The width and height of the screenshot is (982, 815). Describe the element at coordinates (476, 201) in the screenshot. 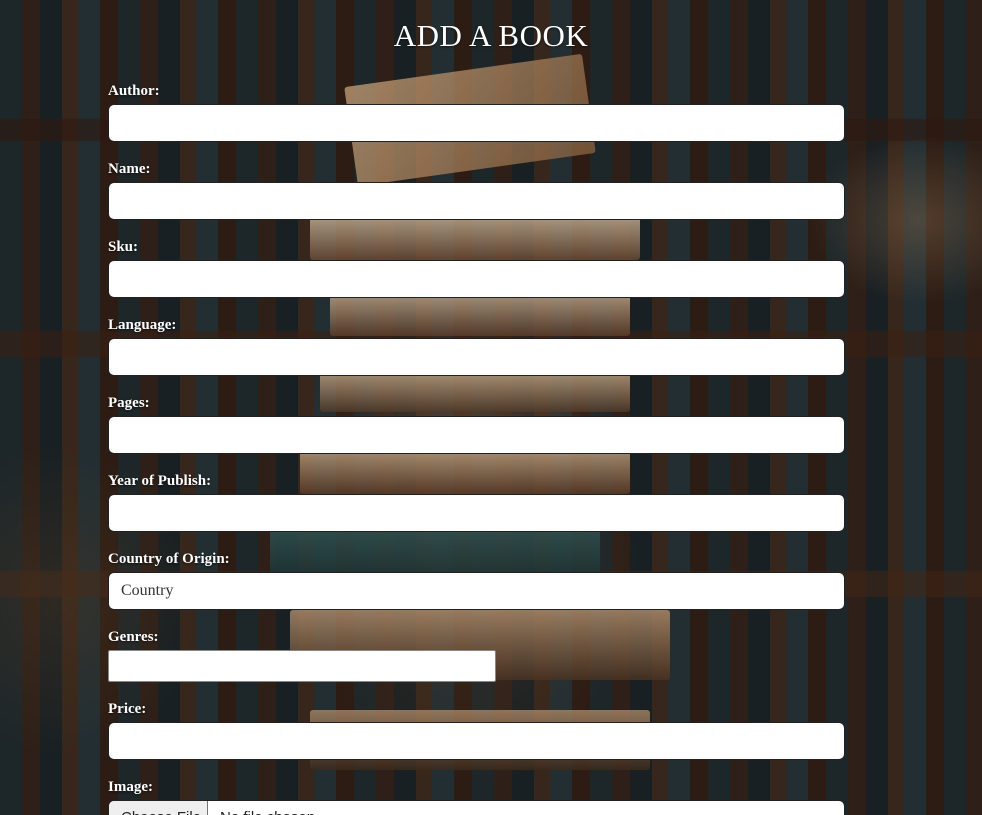

I see `name-input` at that location.